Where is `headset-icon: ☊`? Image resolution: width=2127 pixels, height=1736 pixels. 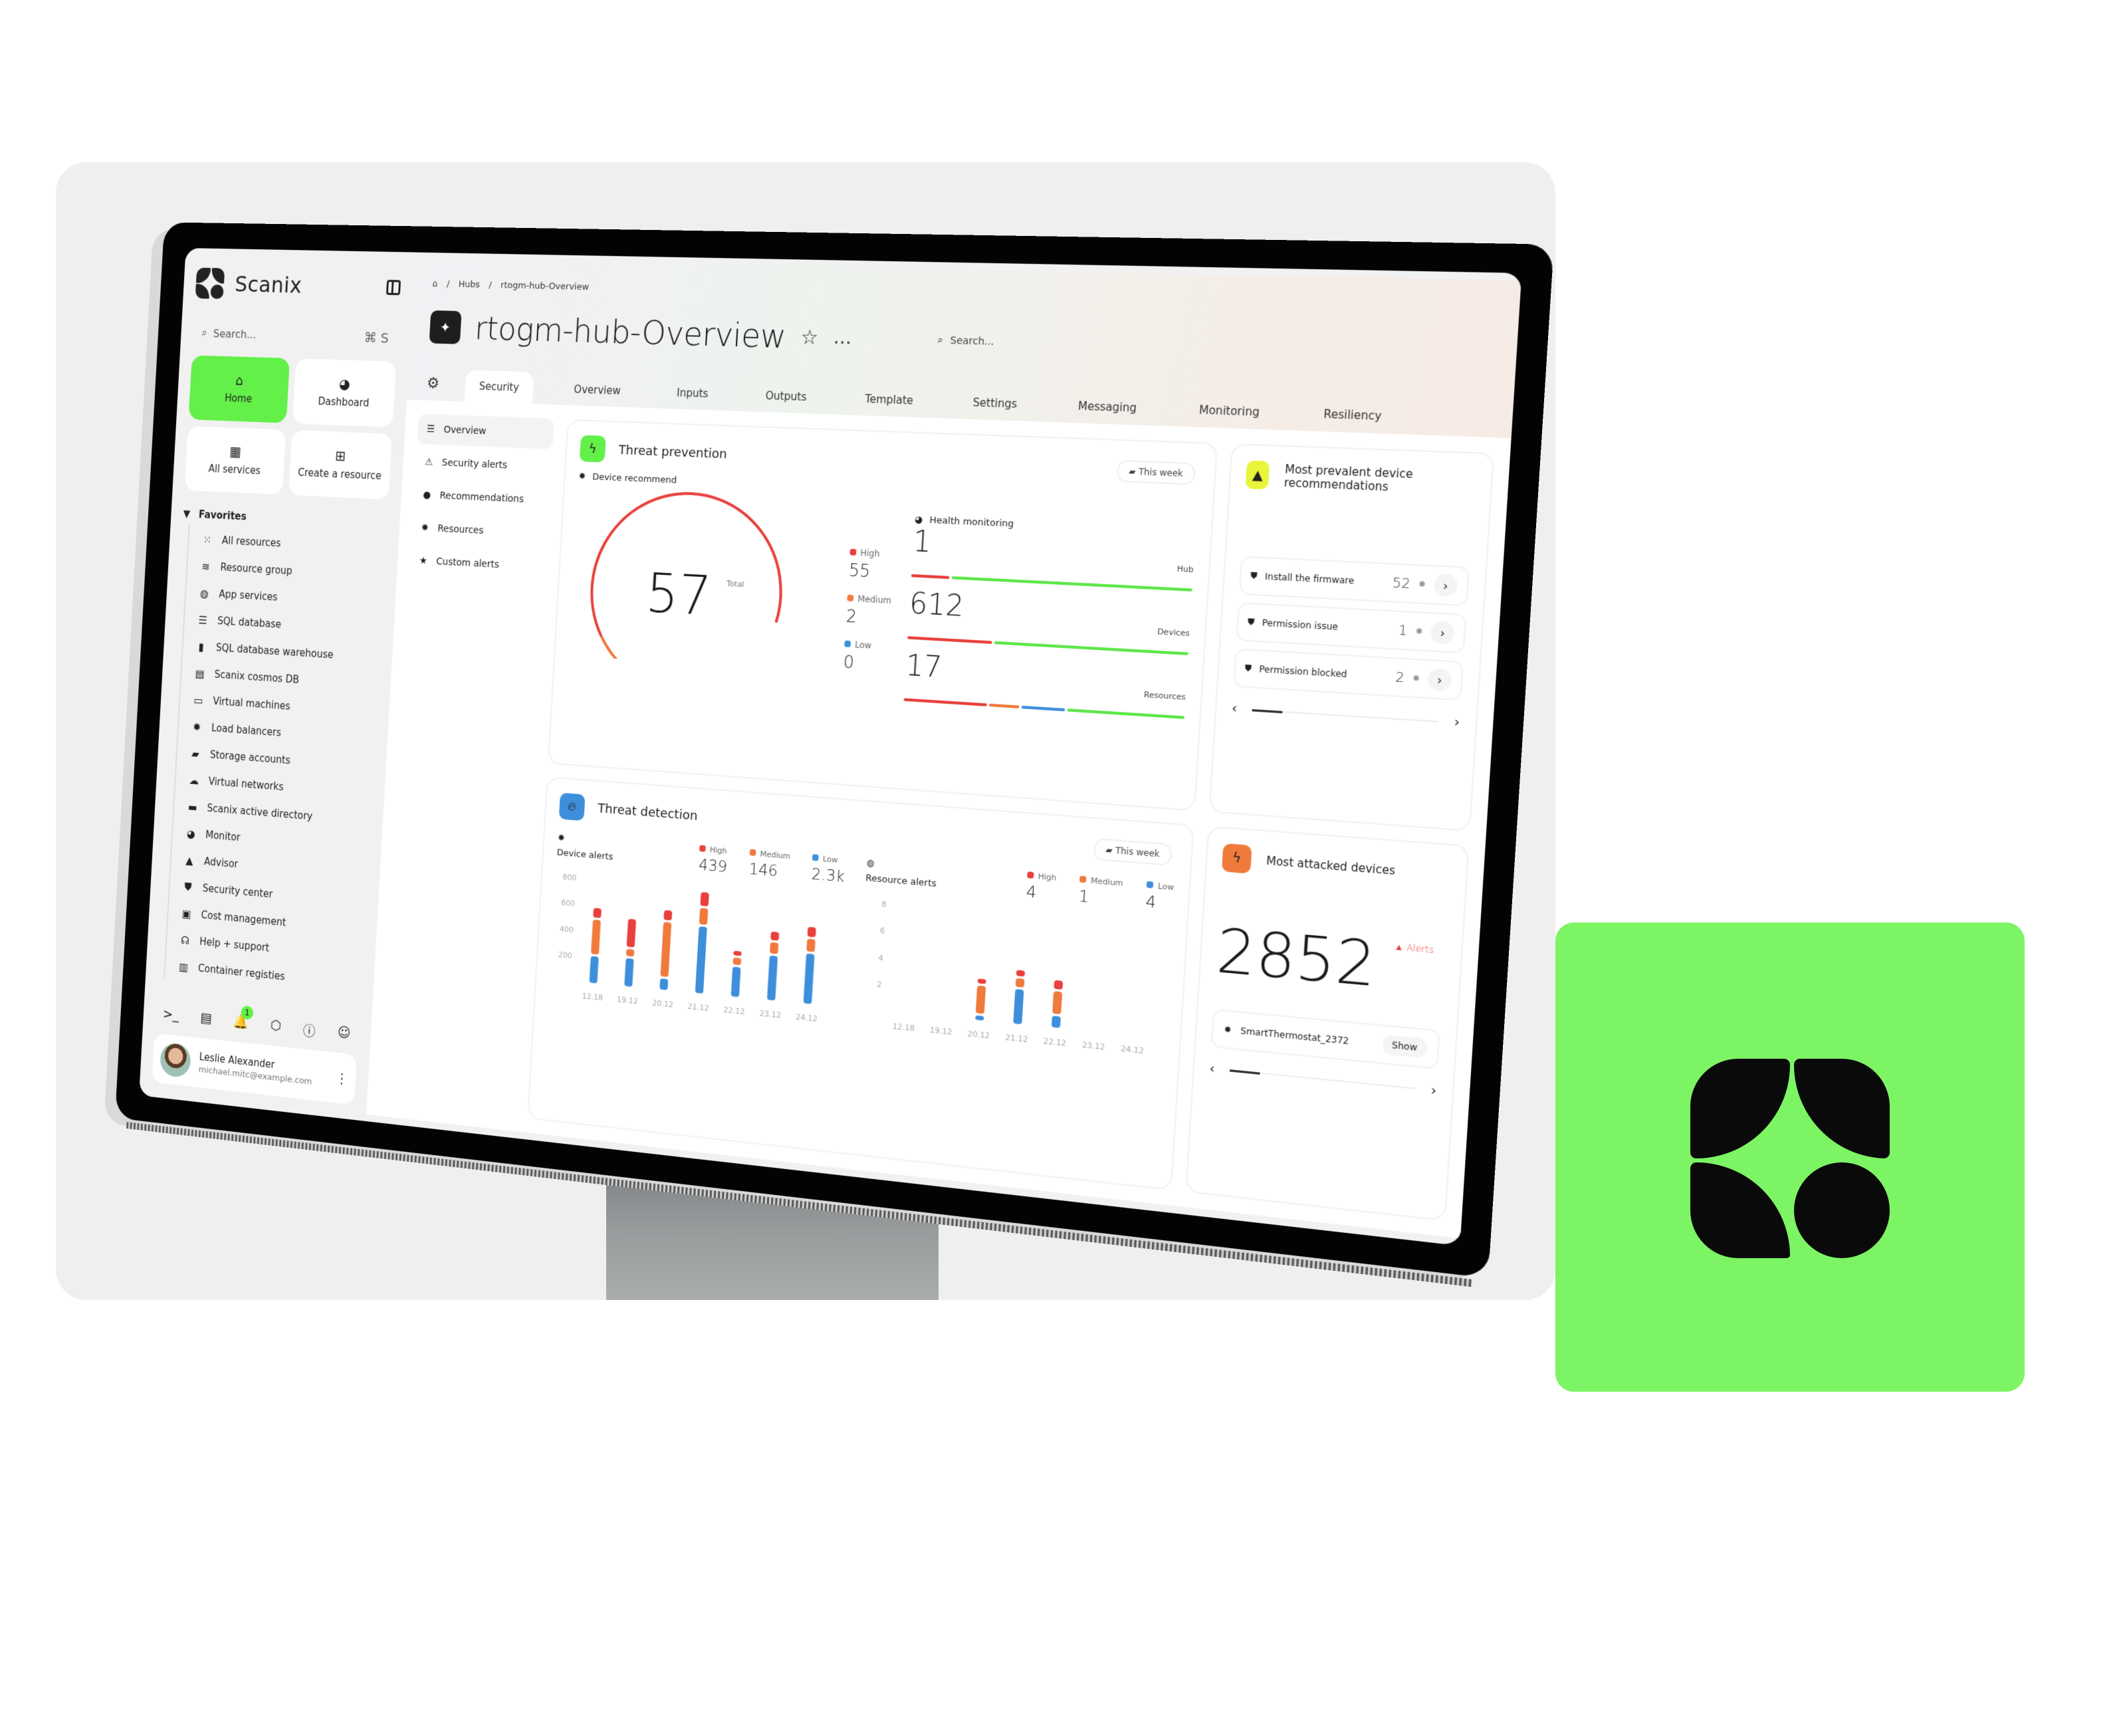
headset-icon: ☊ is located at coordinates (185, 940).